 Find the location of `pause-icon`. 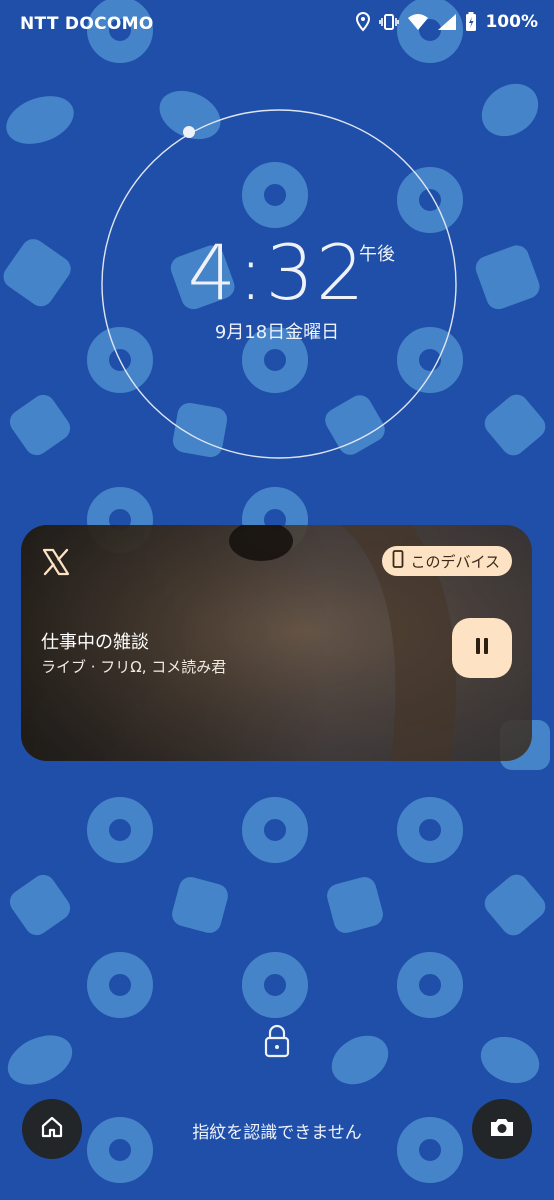

pause-icon is located at coordinates (482, 648).